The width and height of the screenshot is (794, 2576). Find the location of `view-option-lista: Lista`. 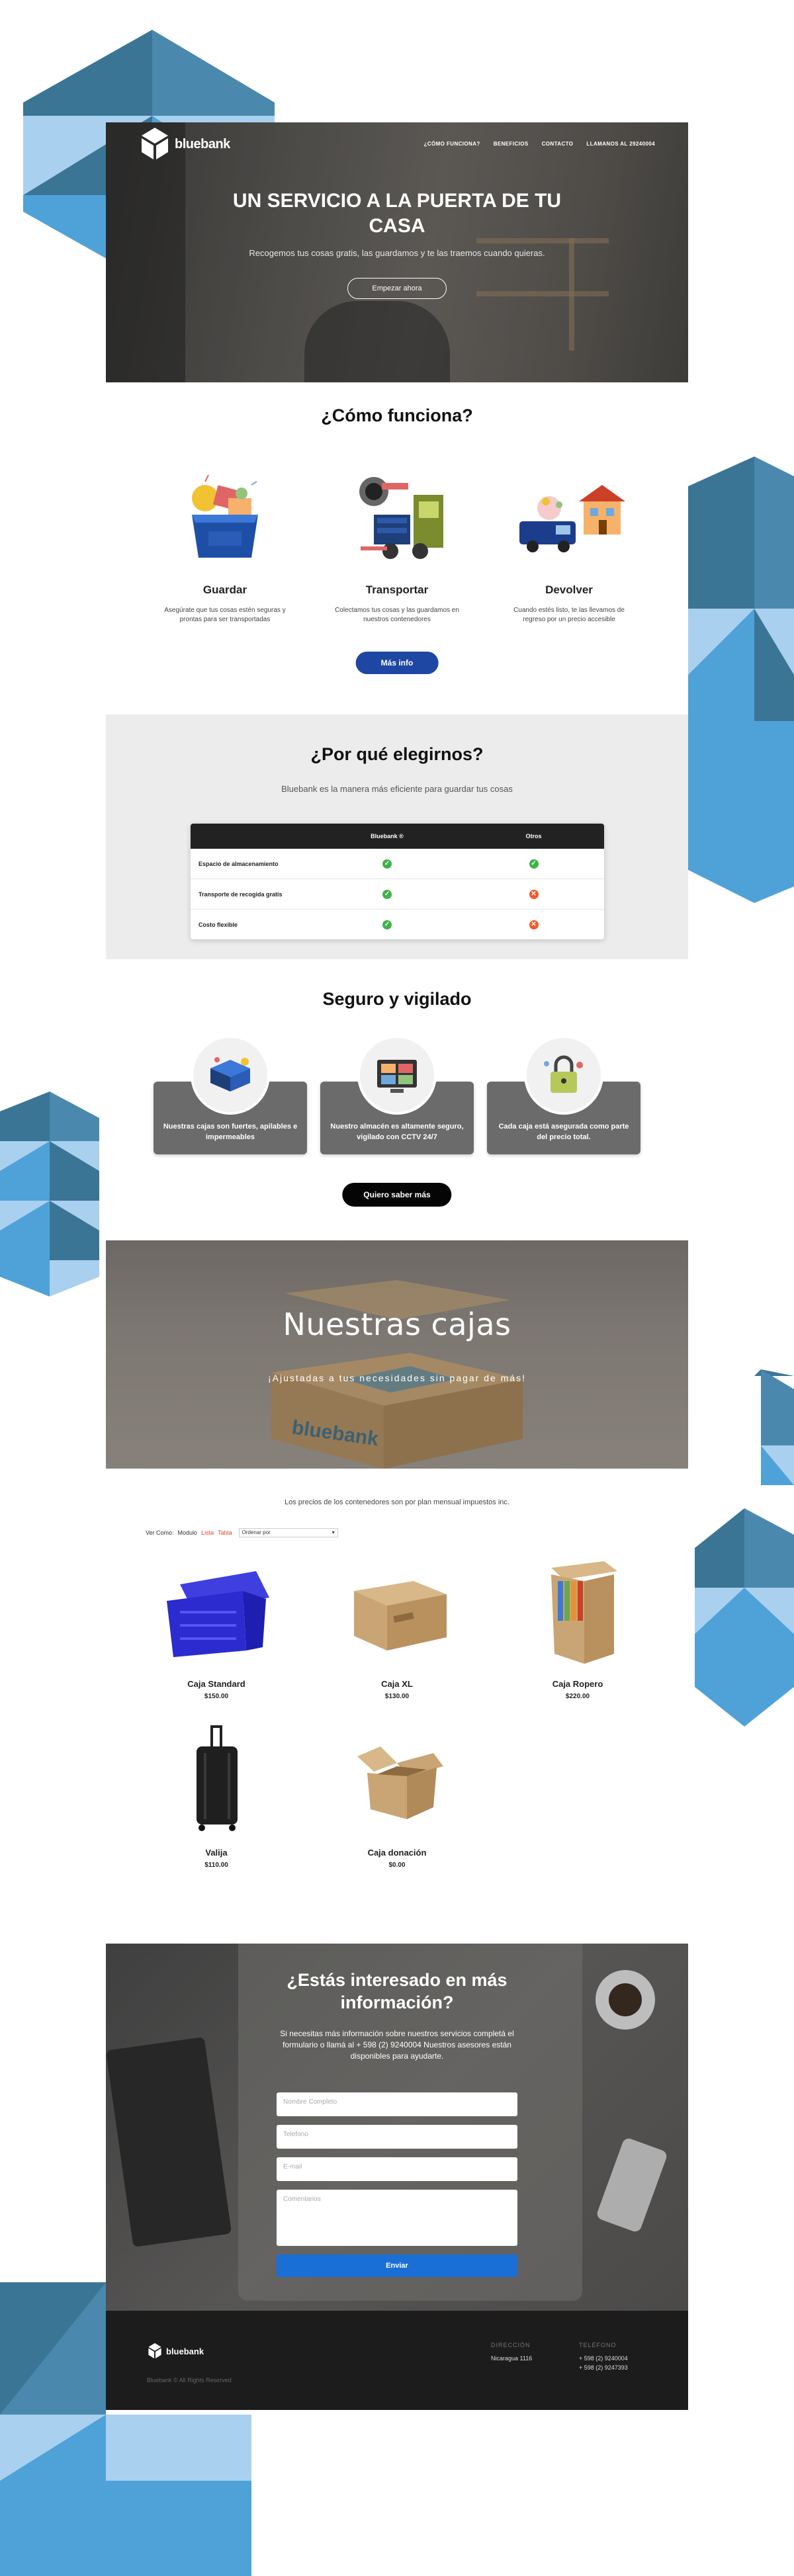

view-option-lista: Lista is located at coordinates (207, 1532).